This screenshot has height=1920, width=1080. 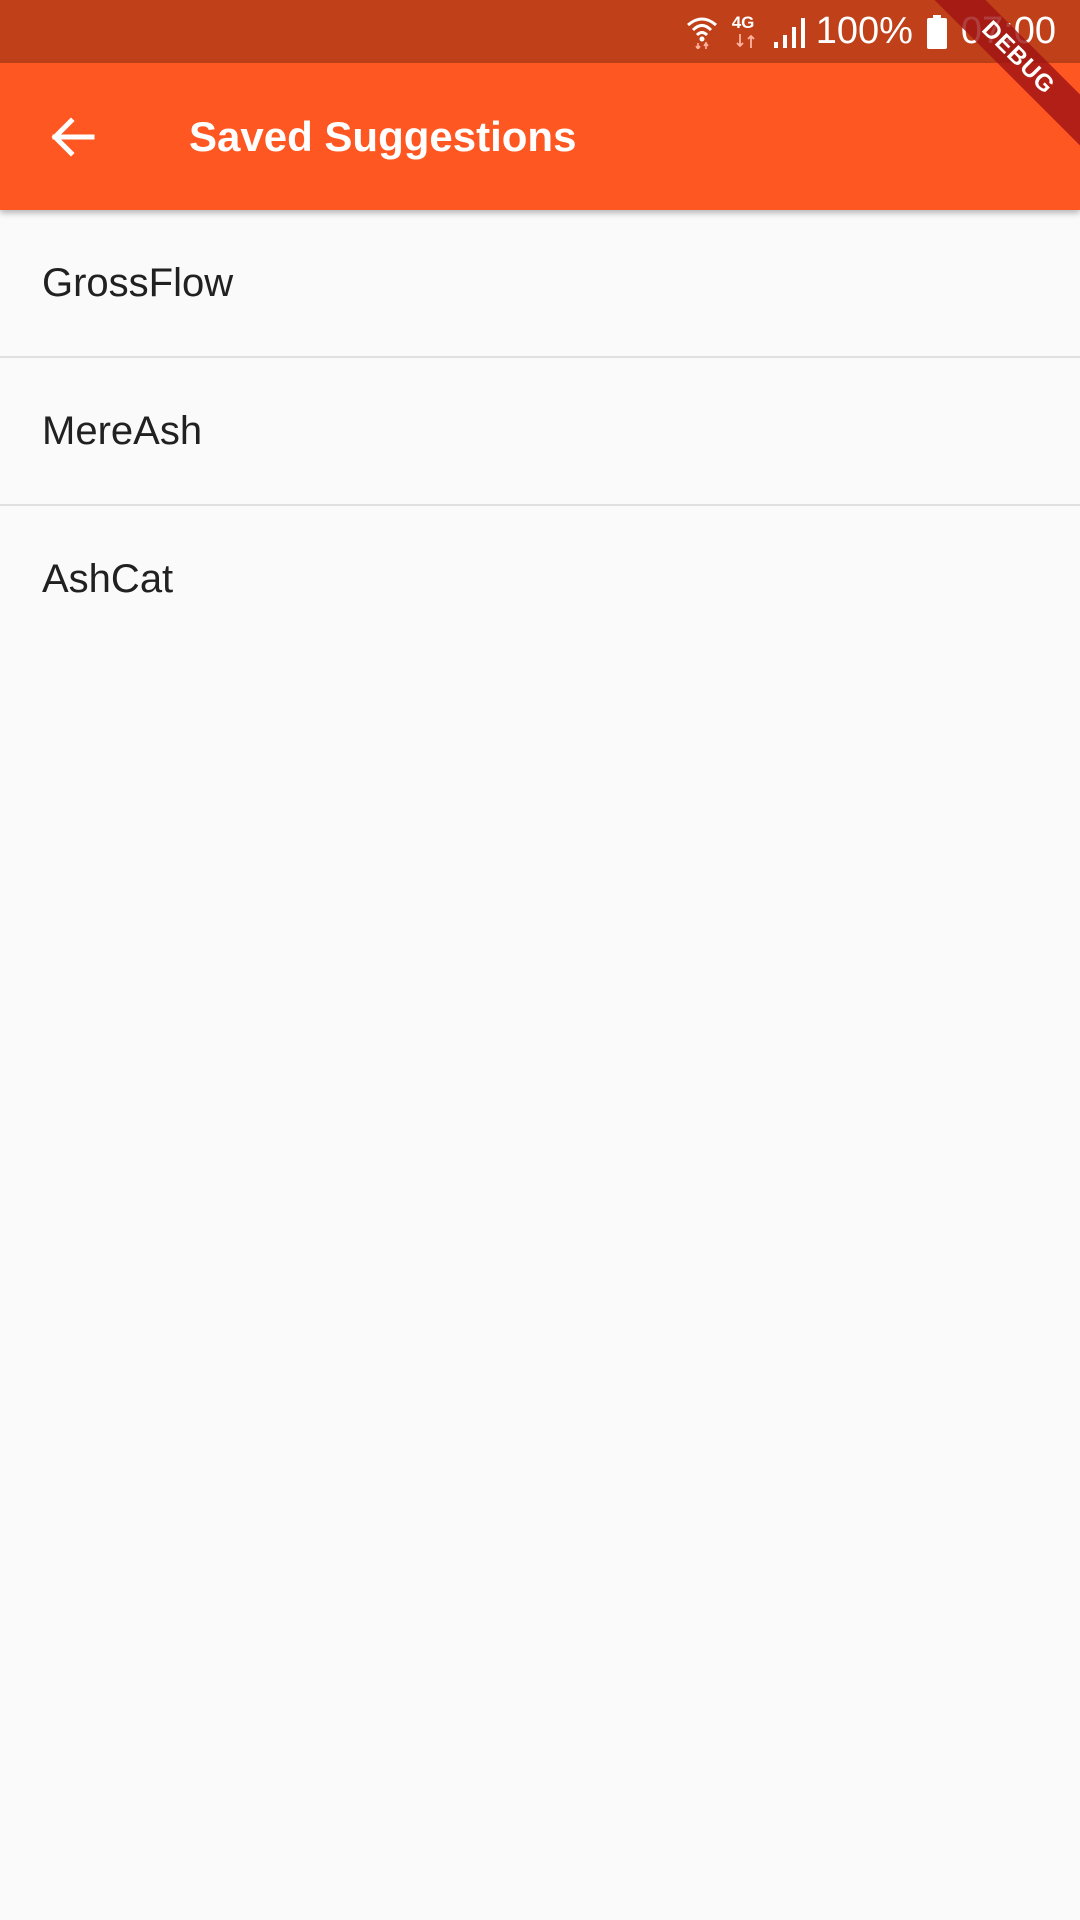 I want to click on list-item-label: MereAsh, so click(x=122, y=431).